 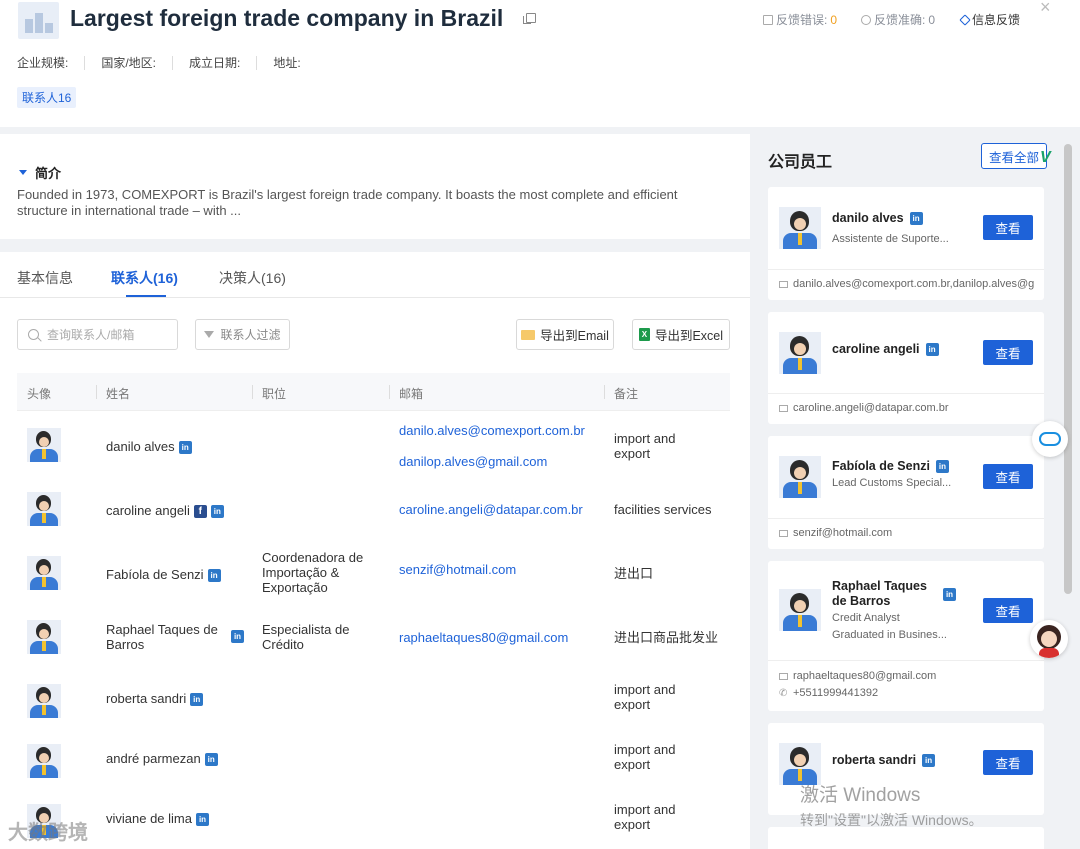 What do you see at coordinates (866, 618) in the screenshot?
I see `employee-title: Credit Analyst` at bounding box center [866, 618].